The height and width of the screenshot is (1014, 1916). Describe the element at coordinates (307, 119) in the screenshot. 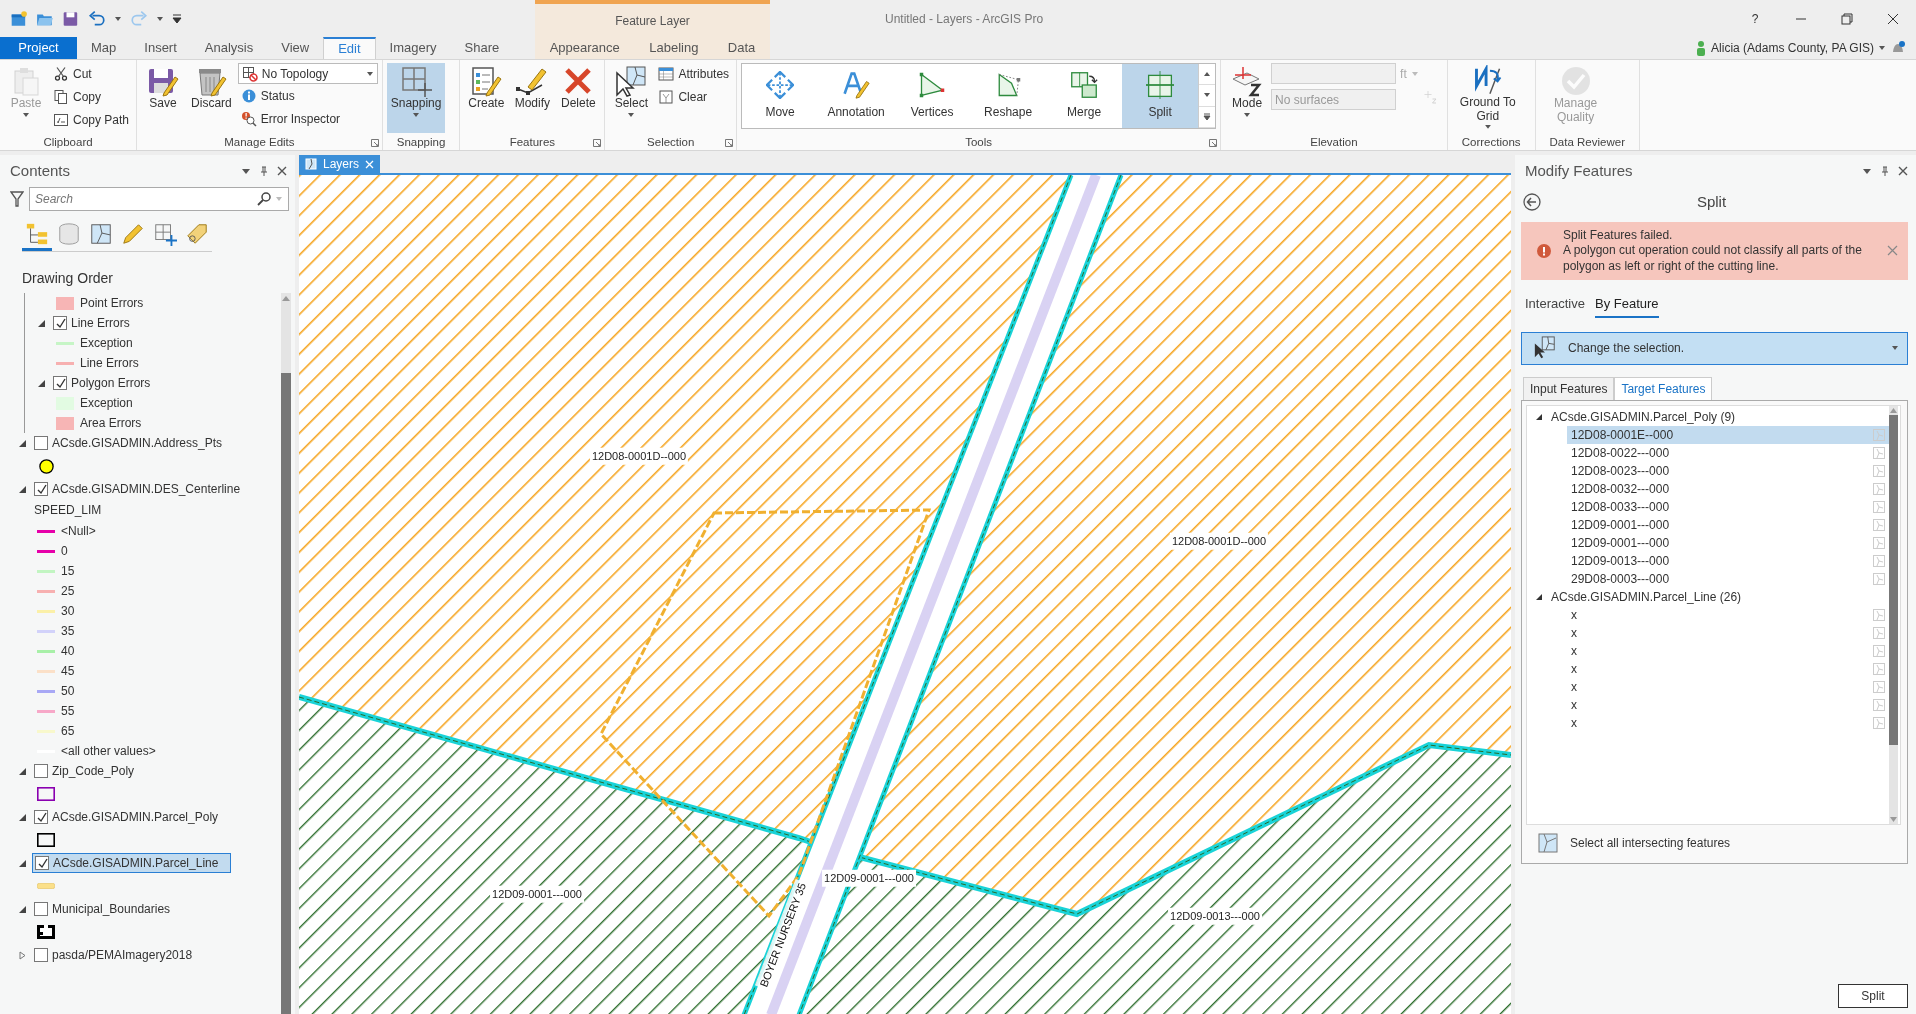

I see `ribbon-button: Error Inspector` at that location.